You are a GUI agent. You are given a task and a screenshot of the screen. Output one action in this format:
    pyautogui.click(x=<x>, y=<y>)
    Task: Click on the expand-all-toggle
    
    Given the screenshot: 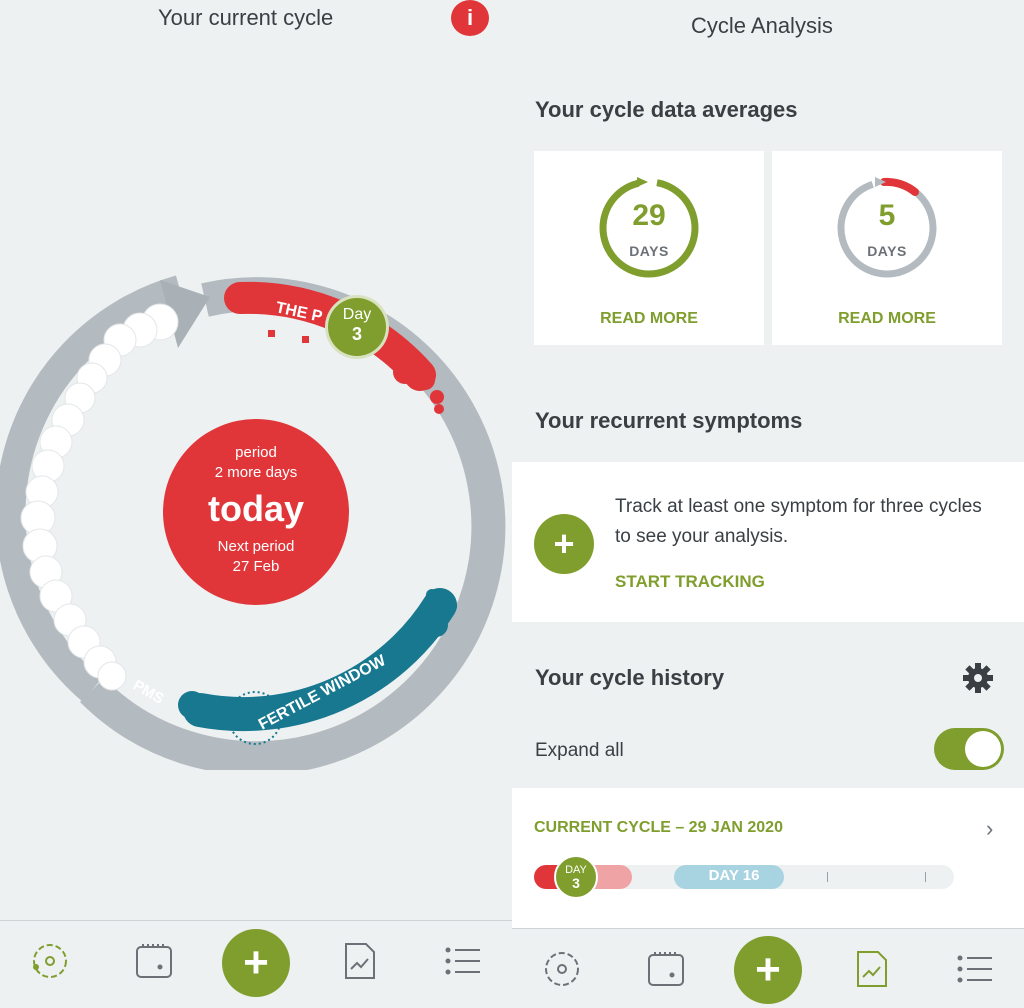 What is the action you would take?
    pyautogui.click(x=969, y=749)
    